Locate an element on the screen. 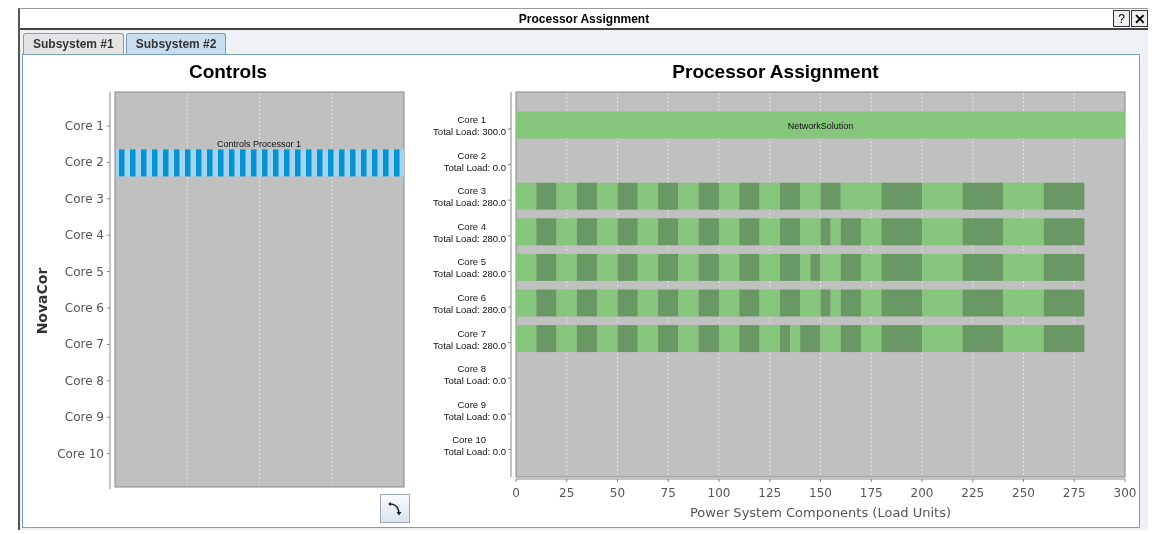 The image size is (1153, 534). bar-label: NetworkSolution is located at coordinates (820, 126).